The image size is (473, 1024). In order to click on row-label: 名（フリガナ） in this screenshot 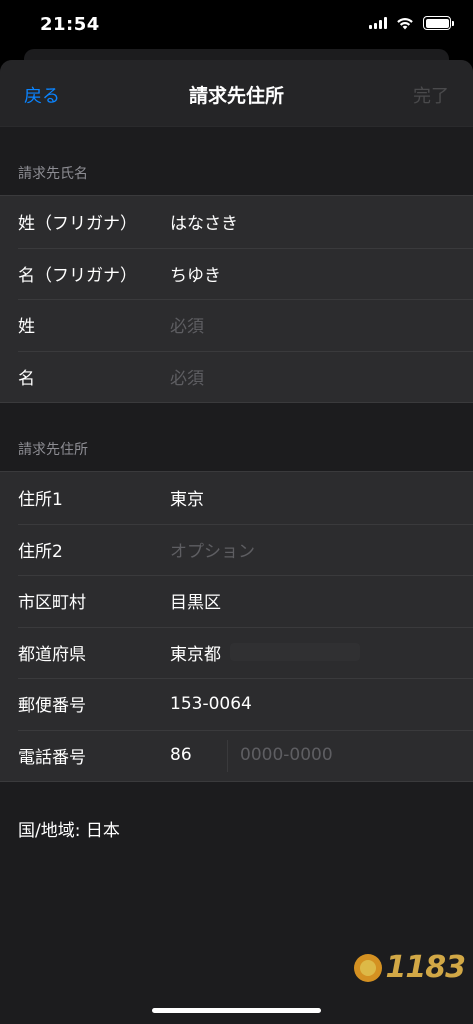, I will do `click(77, 275)`.